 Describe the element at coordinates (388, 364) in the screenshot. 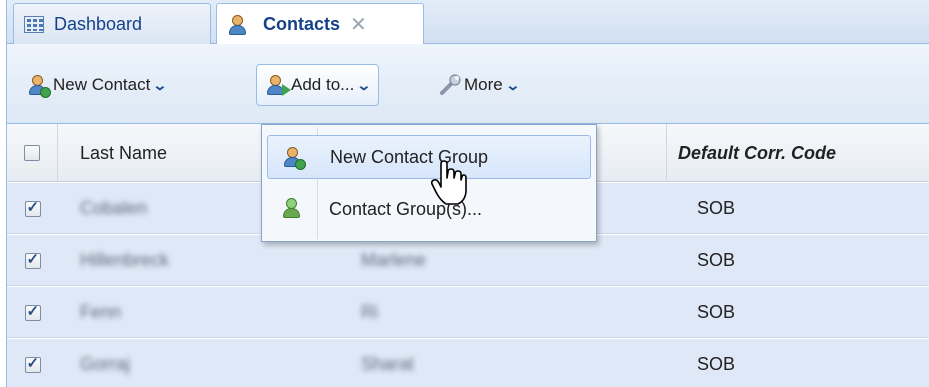

I see `first-name-cell: Sharat` at that location.